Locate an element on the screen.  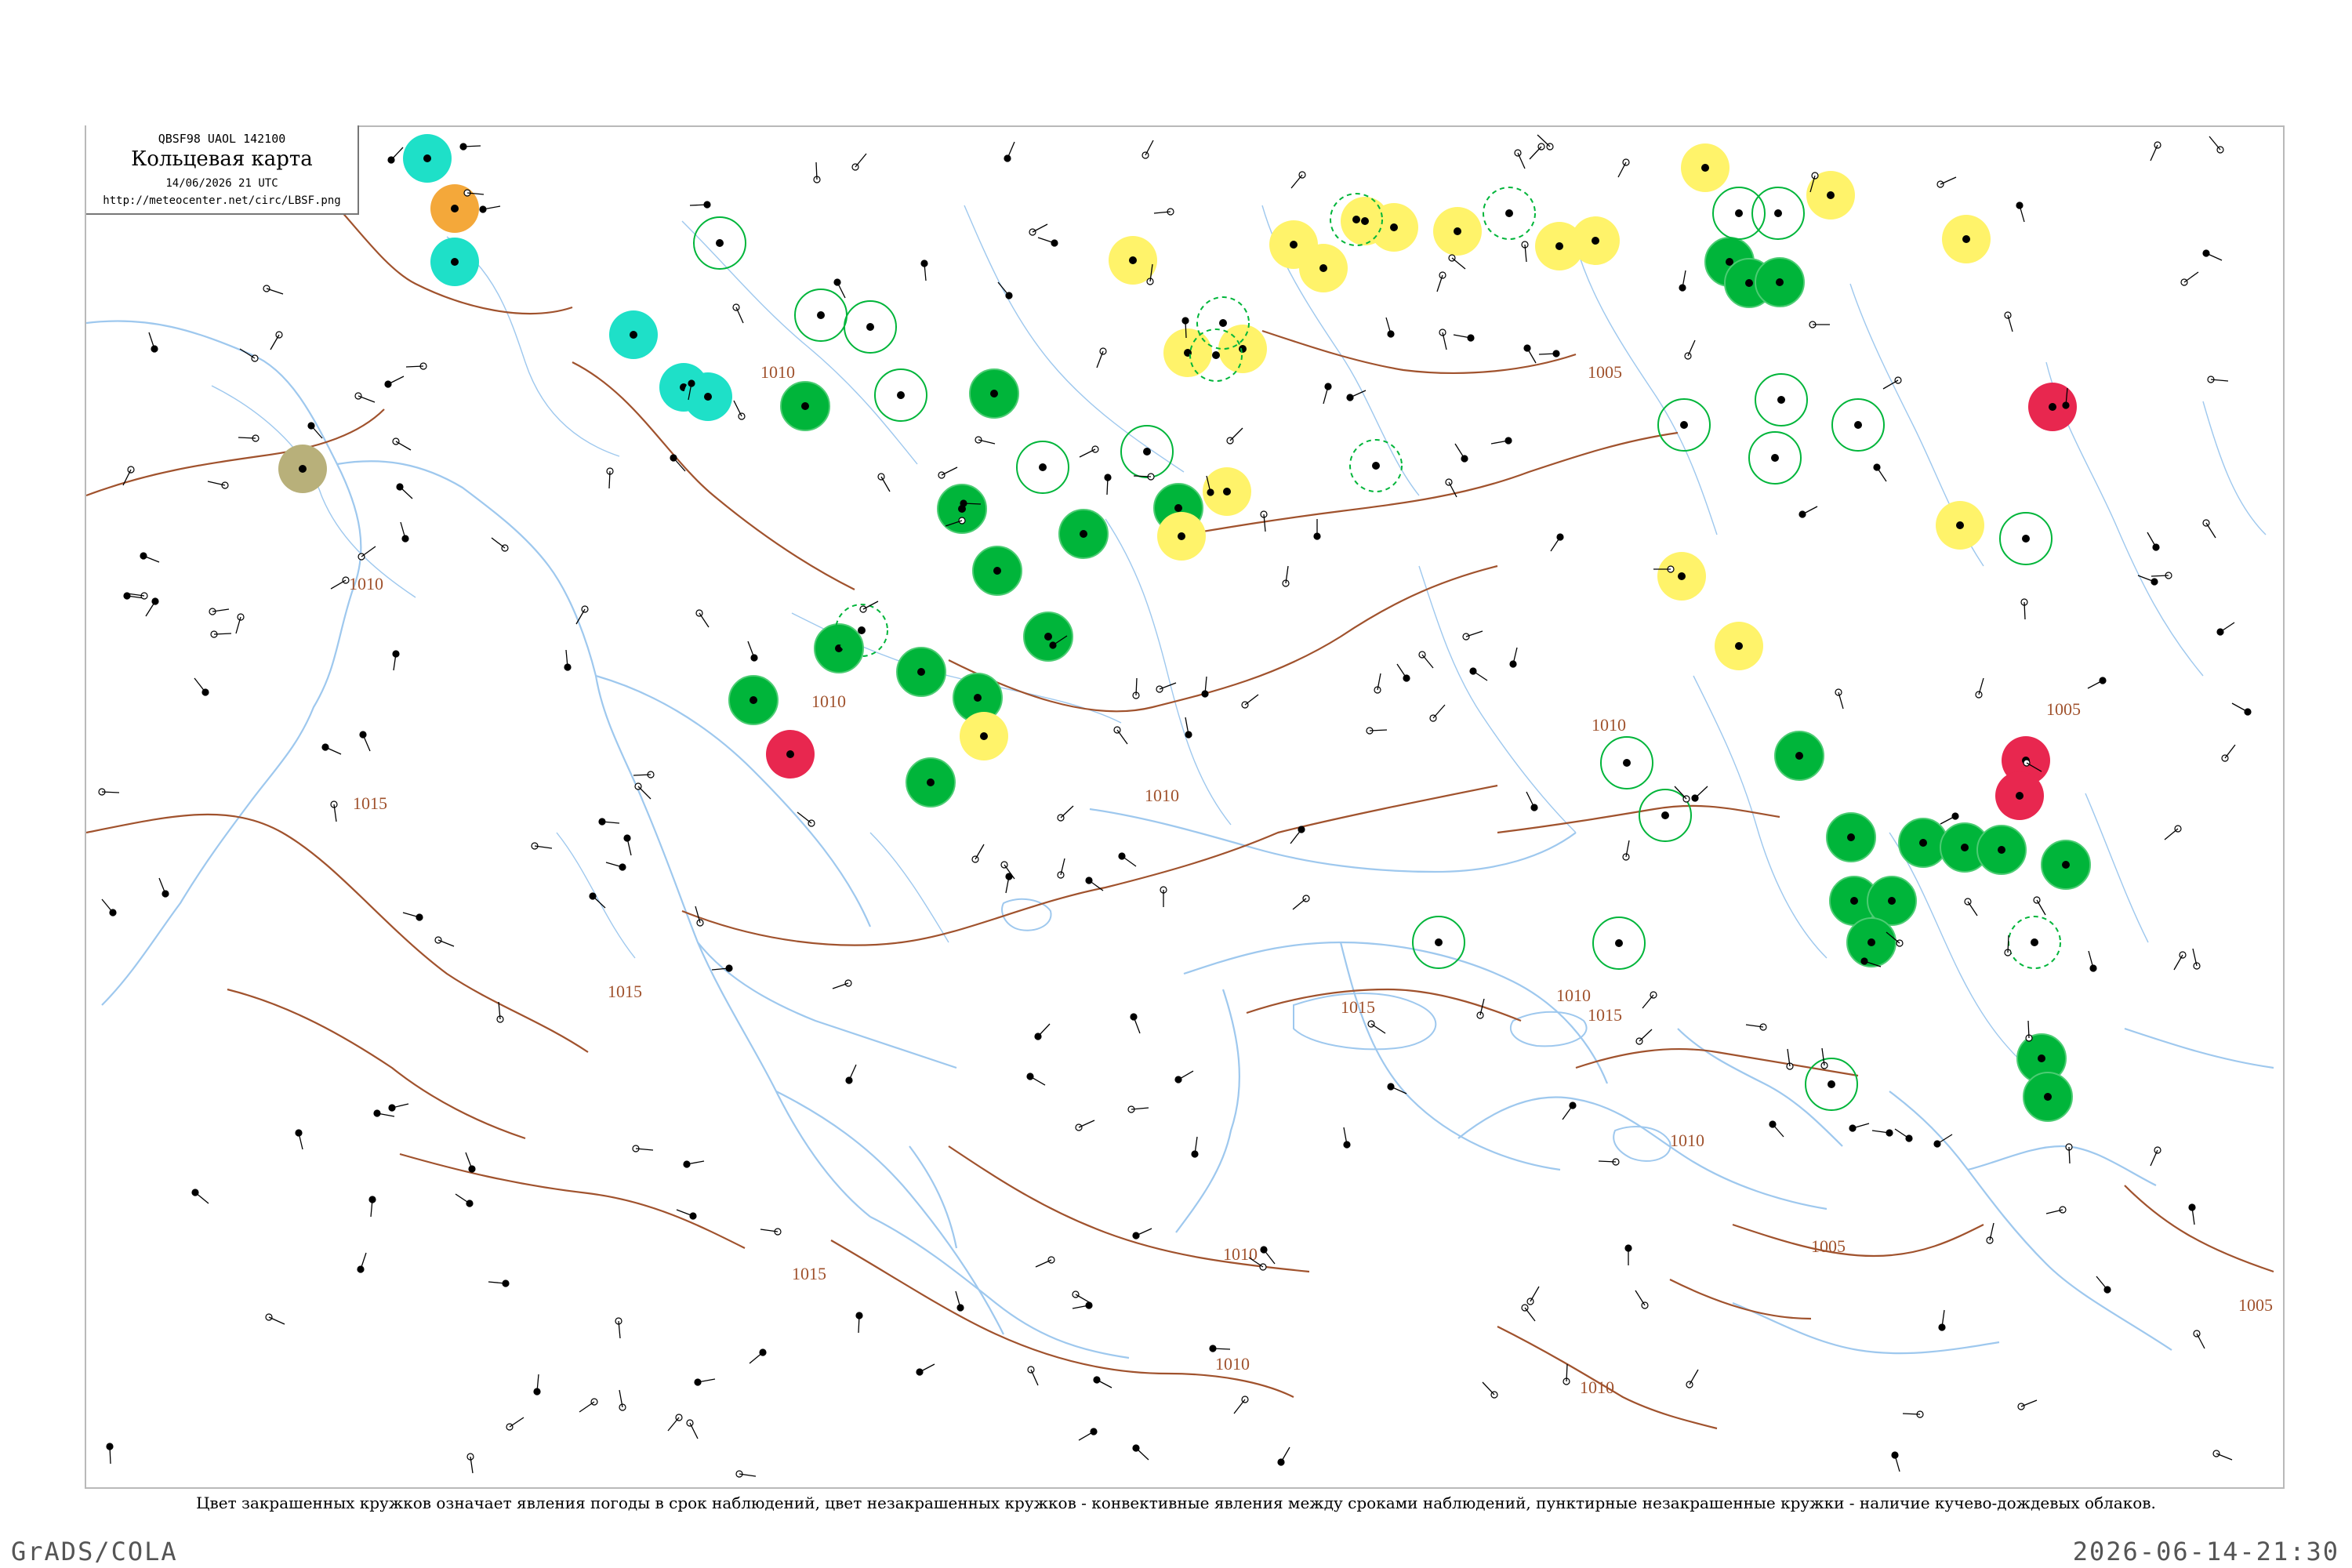
map-timestamp: 14/06/2026 21 UTC is located at coordinates (221, 183).